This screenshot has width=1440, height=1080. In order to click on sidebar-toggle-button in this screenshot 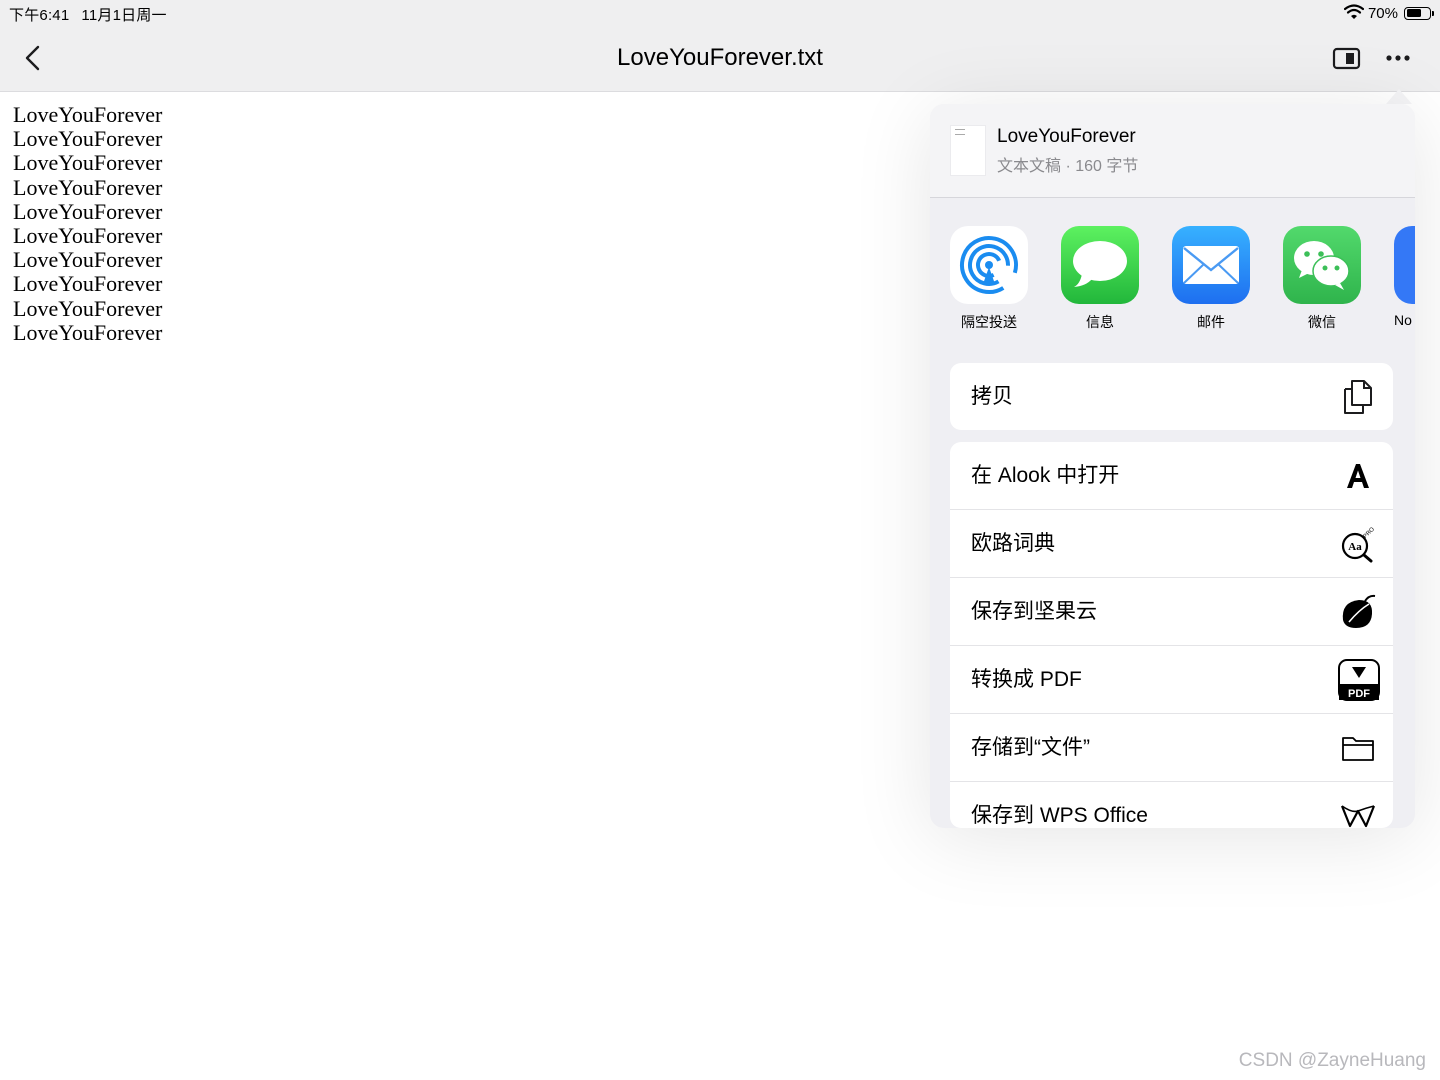, I will do `click(1347, 59)`.